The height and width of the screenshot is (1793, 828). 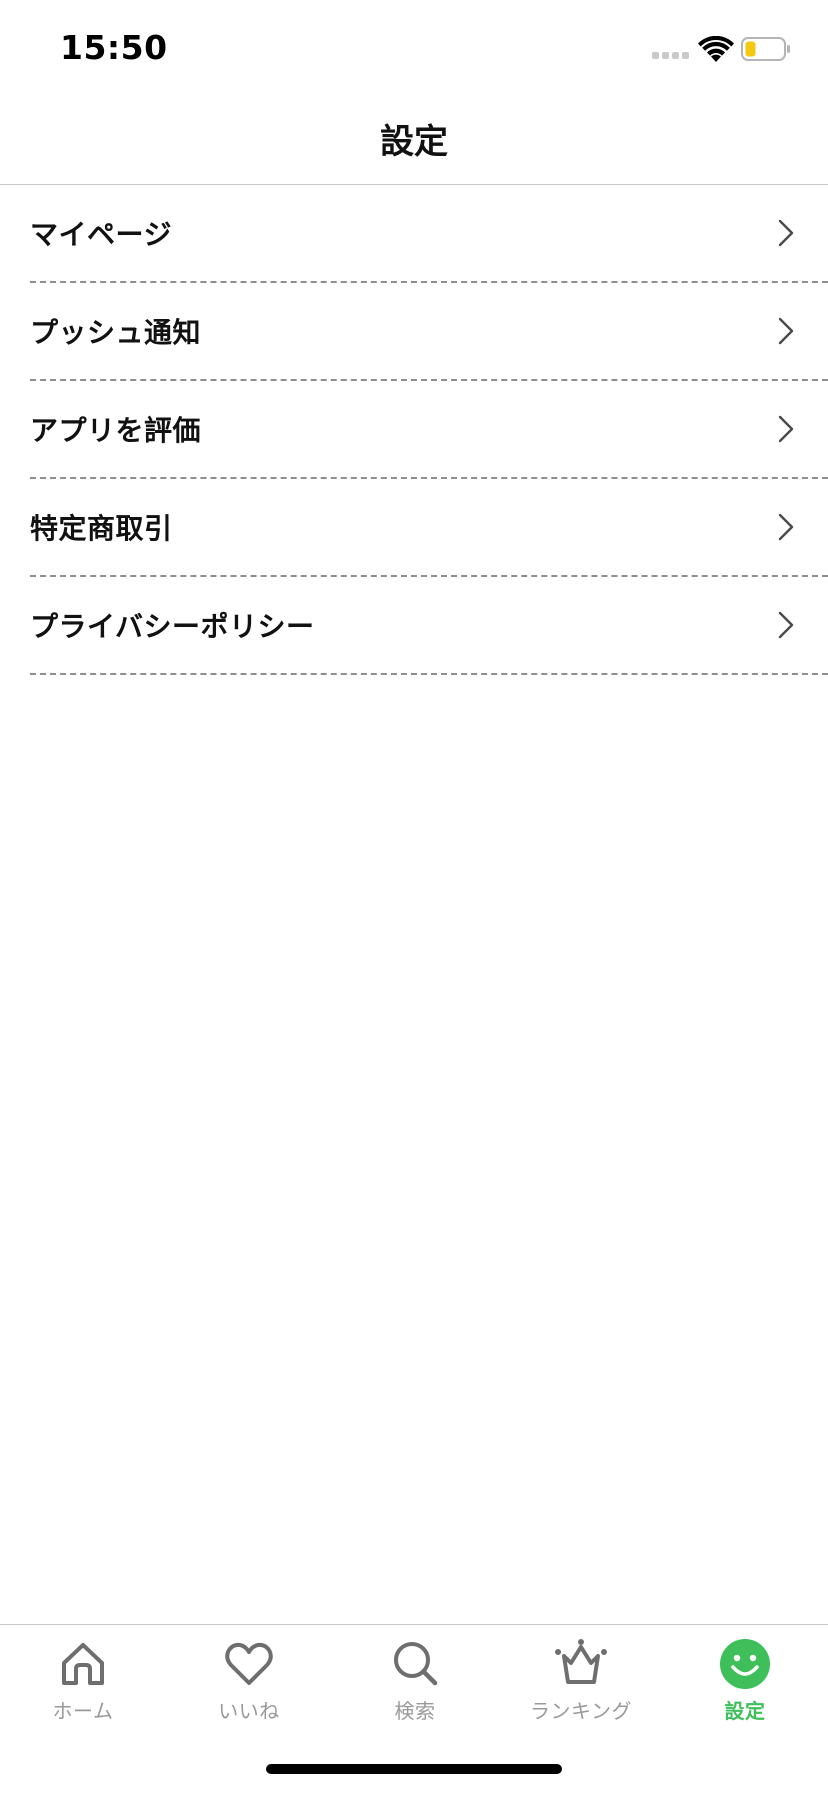 What do you see at coordinates (101, 234) in the screenshot?
I see `menu-item-label: マイページ` at bounding box center [101, 234].